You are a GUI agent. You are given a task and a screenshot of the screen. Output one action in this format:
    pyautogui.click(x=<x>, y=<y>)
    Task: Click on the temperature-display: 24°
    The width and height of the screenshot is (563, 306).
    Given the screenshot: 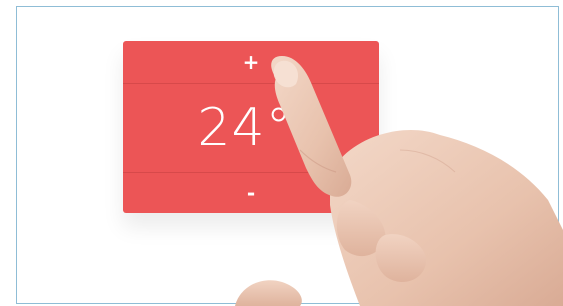 What is the action you would take?
    pyautogui.click(x=251, y=128)
    